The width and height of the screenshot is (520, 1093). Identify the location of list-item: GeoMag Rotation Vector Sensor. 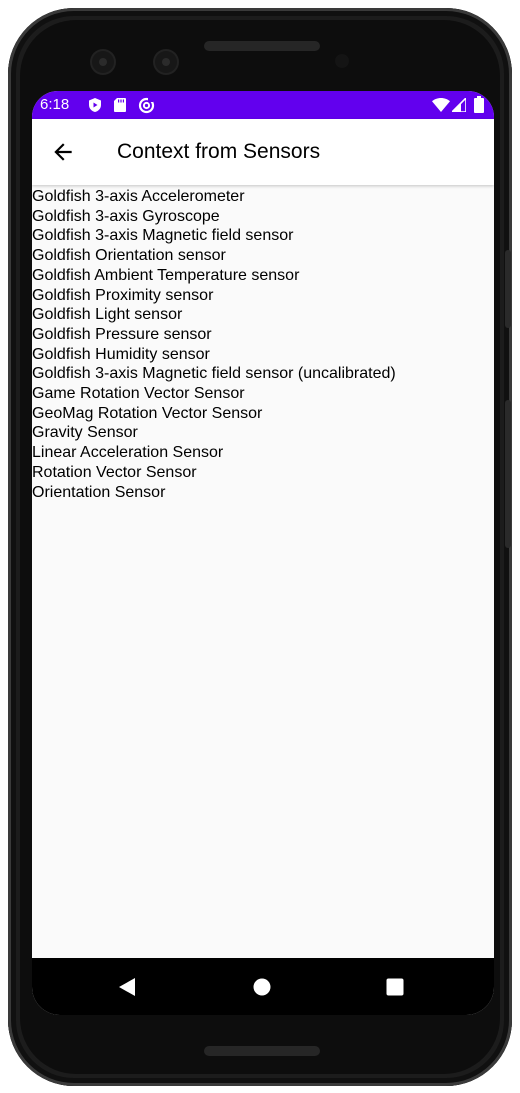
(147, 413).